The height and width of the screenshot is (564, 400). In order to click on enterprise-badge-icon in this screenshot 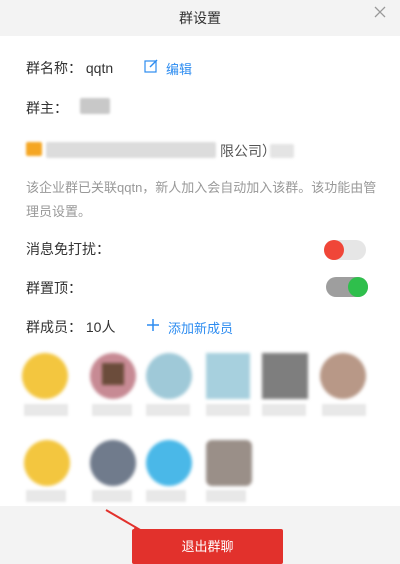, I will do `click(34, 149)`.